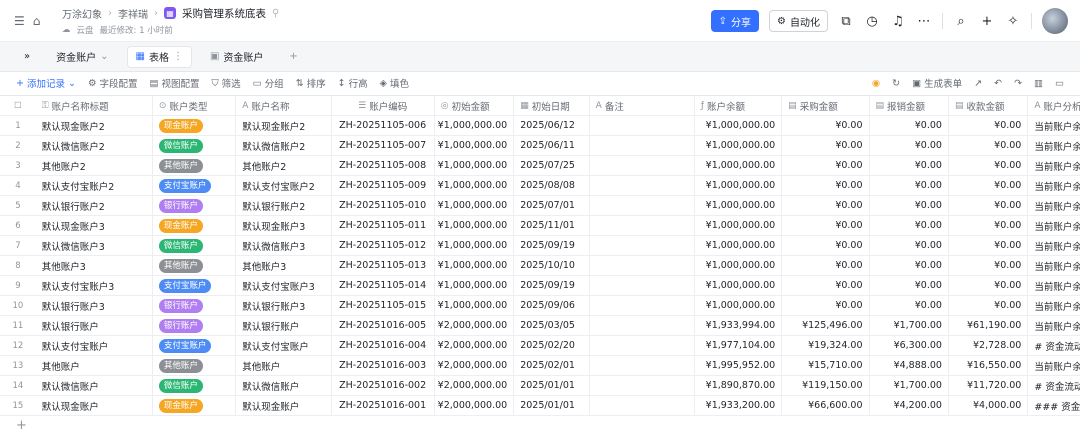 This screenshot has width=1080, height=439. I want to click on copy-icon: ⧉, so click(846, 21).